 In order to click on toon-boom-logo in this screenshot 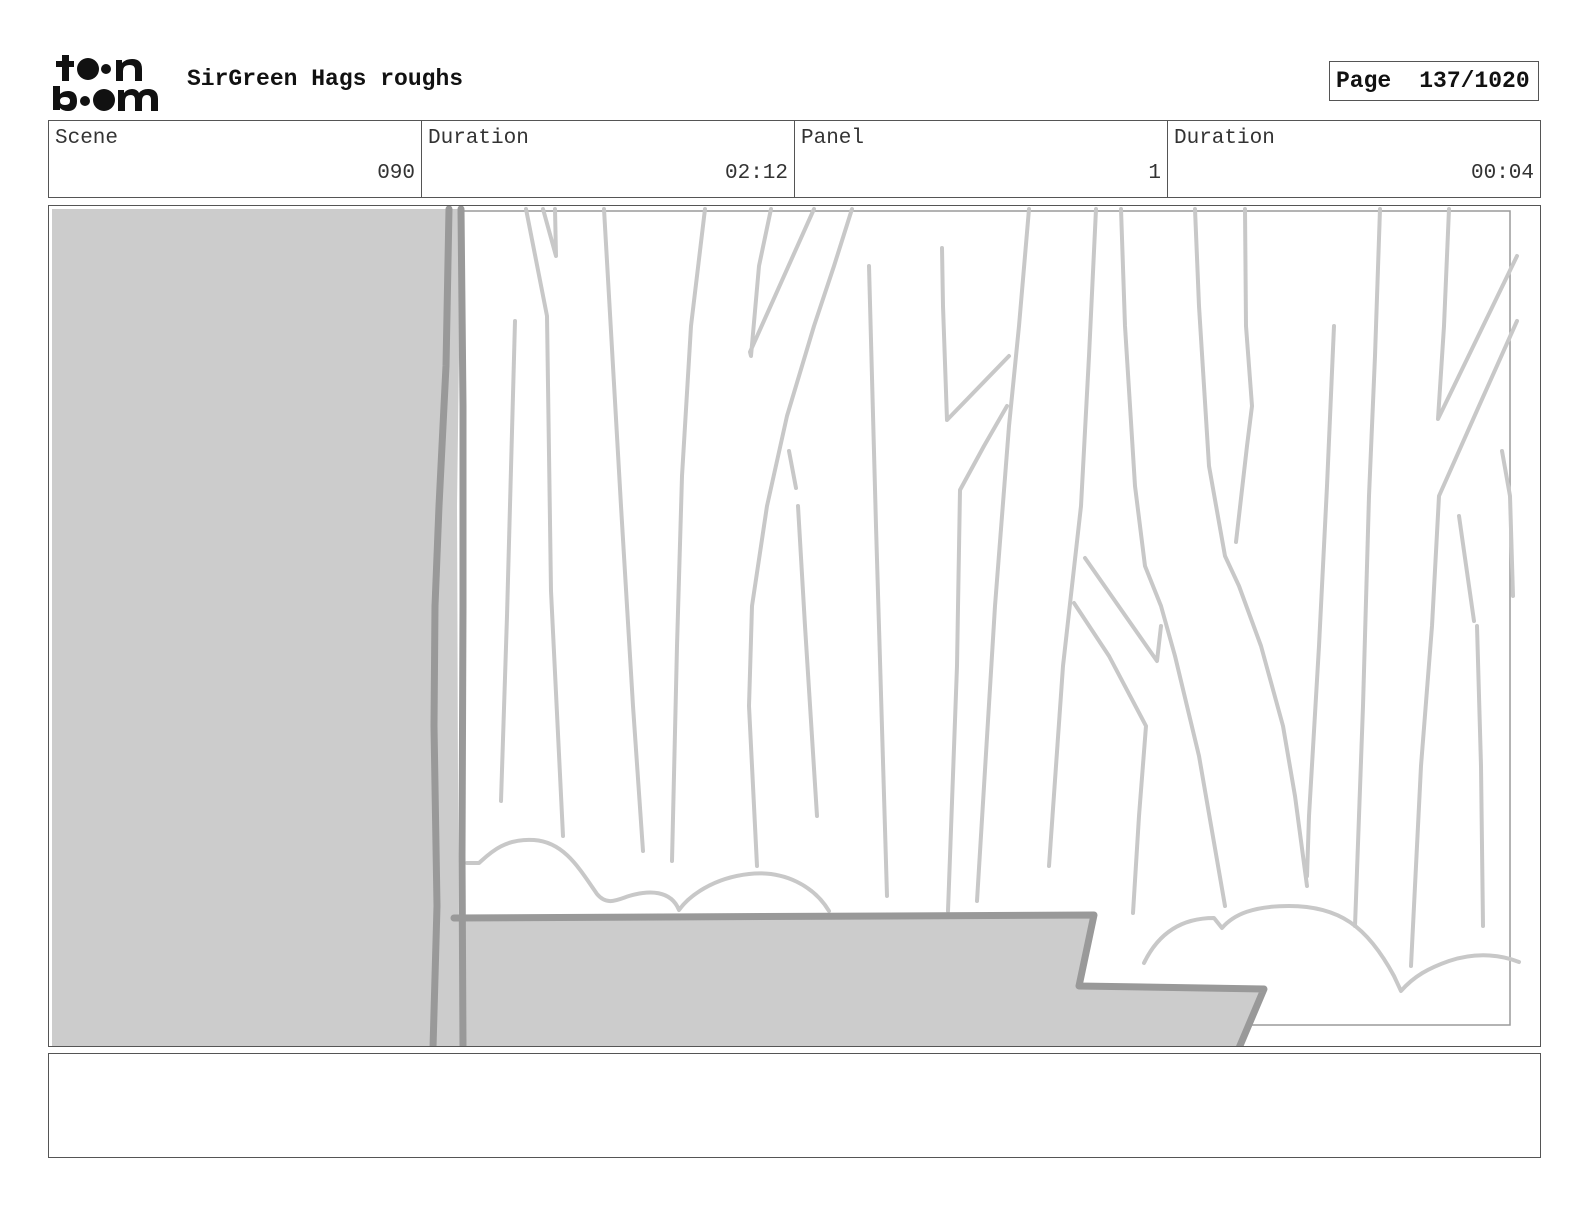, I will do `click(105, 83)`.